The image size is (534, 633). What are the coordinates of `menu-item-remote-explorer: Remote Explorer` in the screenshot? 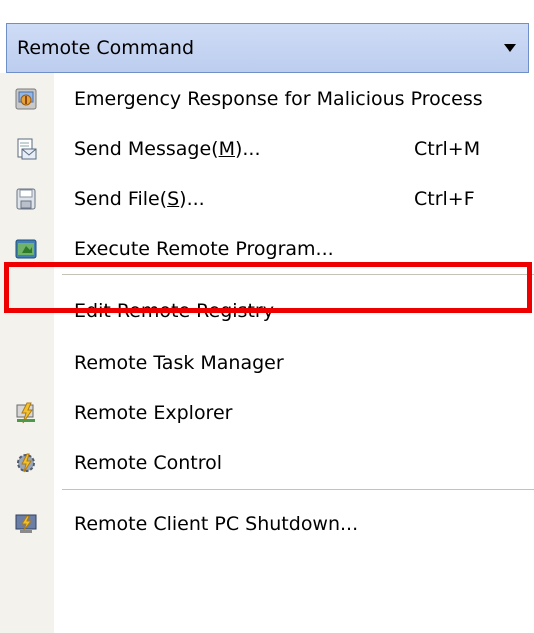 It's located at (267, 413).